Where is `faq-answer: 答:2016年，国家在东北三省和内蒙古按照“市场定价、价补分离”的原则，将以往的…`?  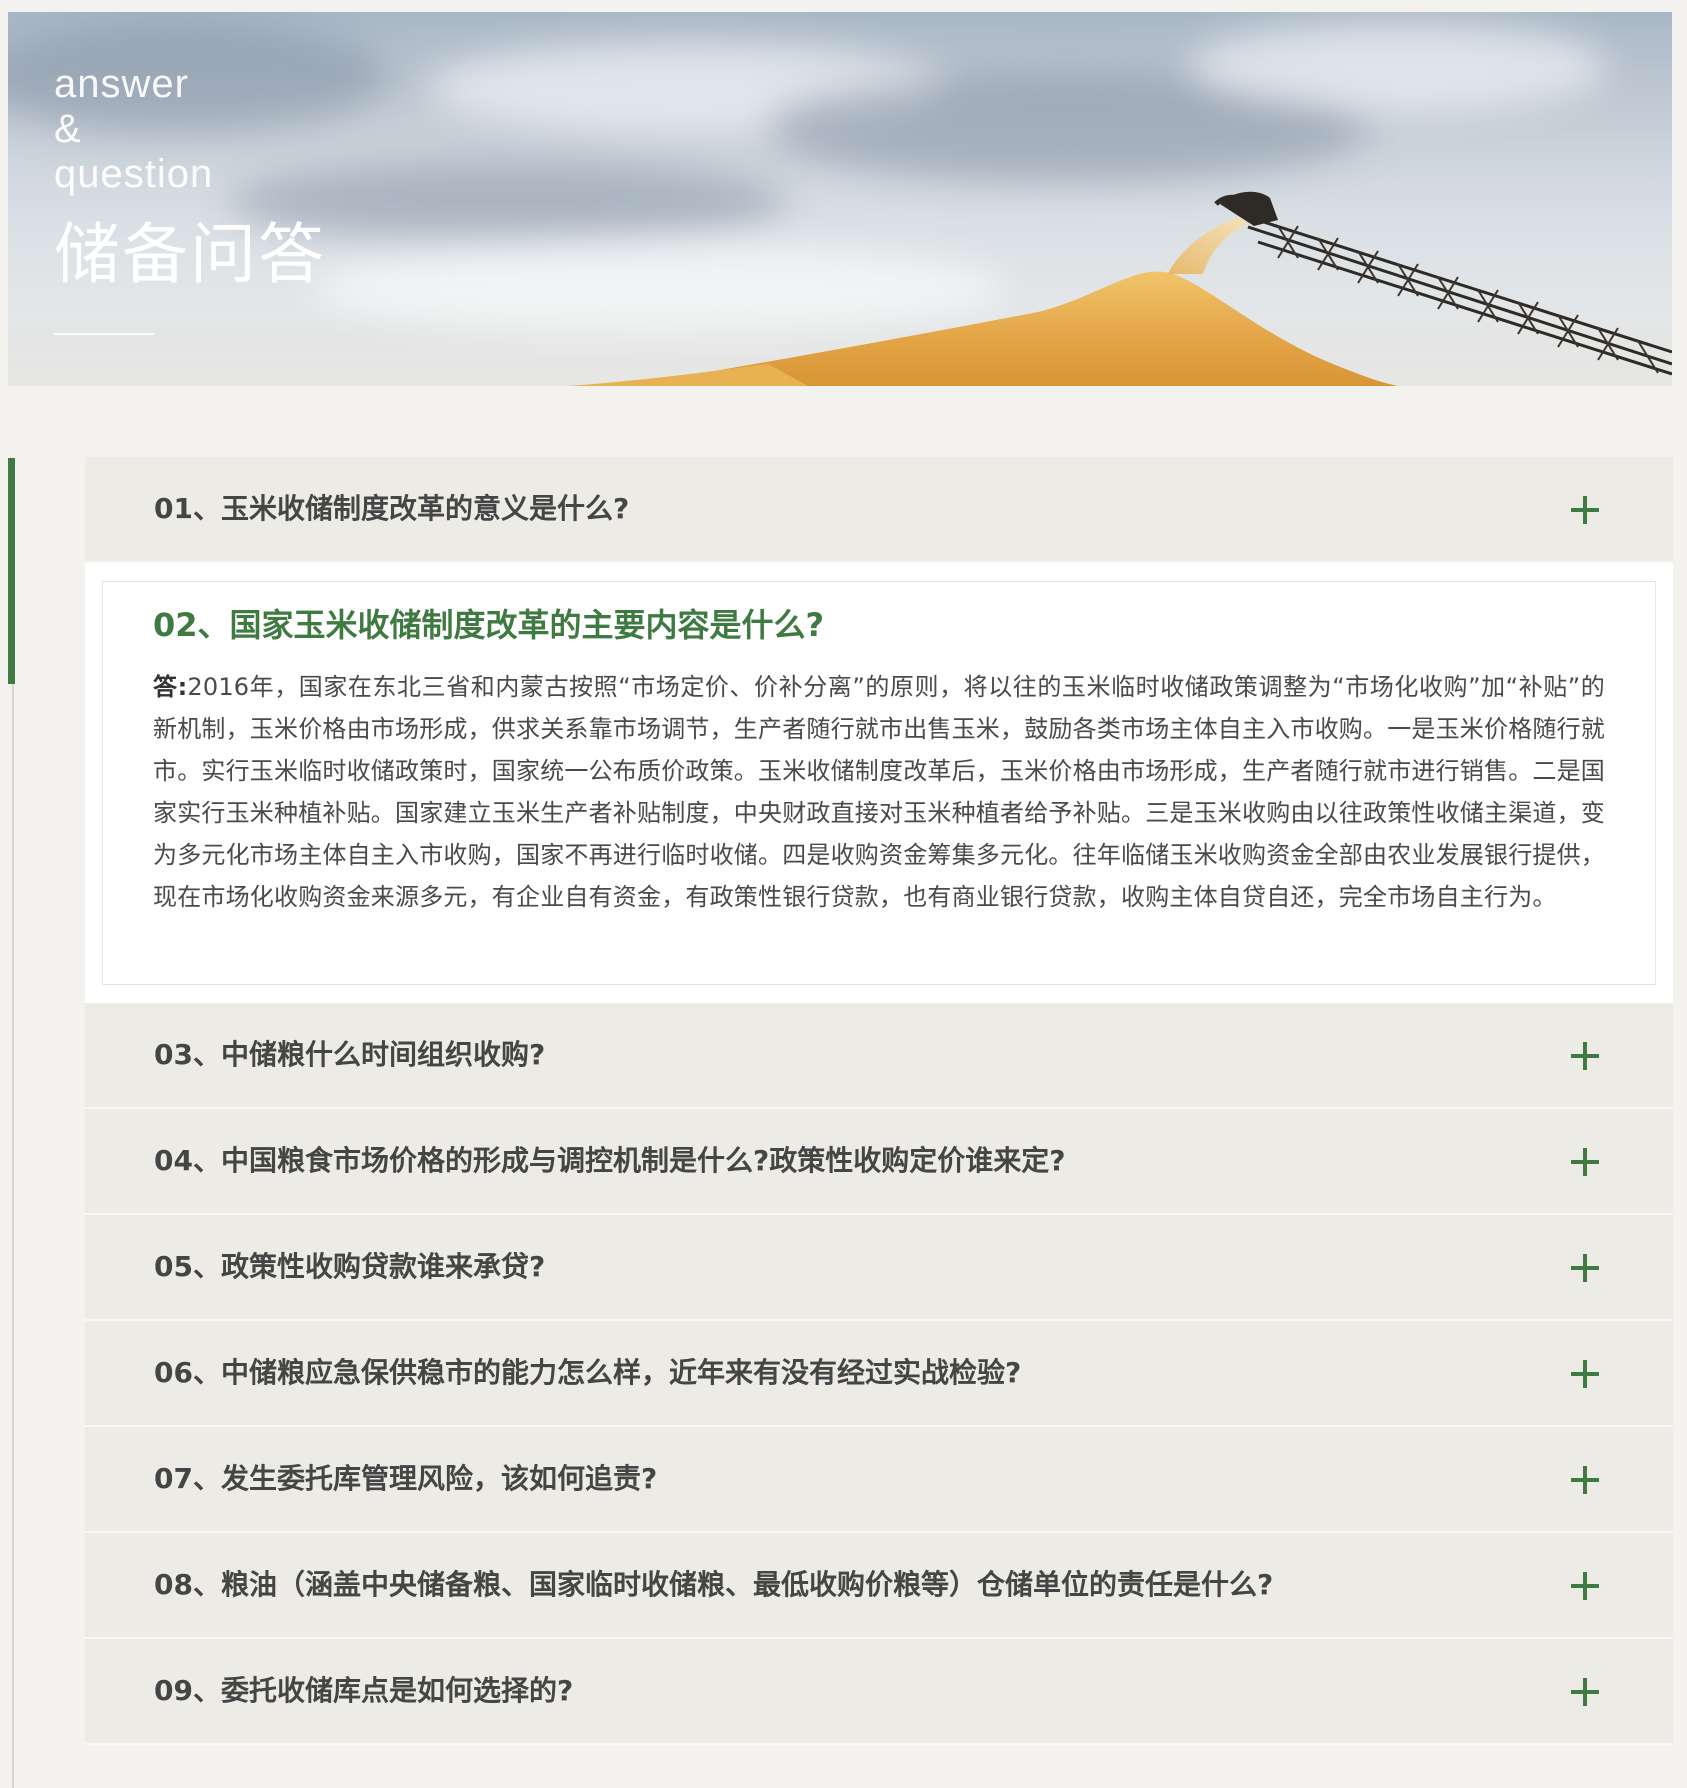
faq-answer: 答:2016年，国家在东北三省和内蒙古按照“市场定价、价补分离”的原则，将以往的… is located at coordinates (879, 792).